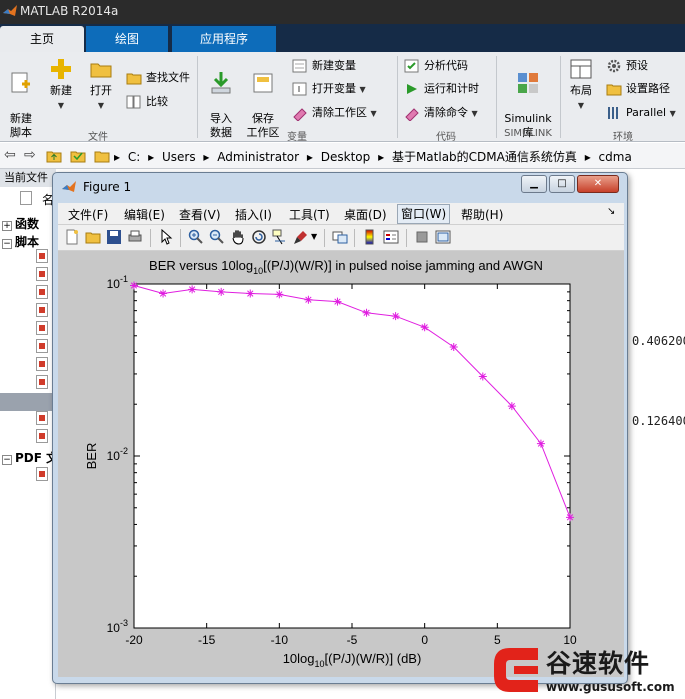  Describe the element at coordinates (440, 89) in the screenshot. I see `run-and-time-button: 运行和计时` at that location.